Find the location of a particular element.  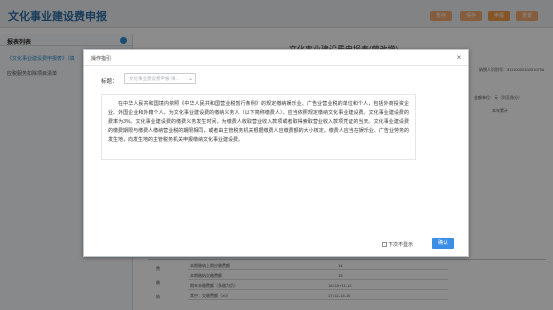

dont-show-again: 下次不显示 is located at coordinates (397, 244).